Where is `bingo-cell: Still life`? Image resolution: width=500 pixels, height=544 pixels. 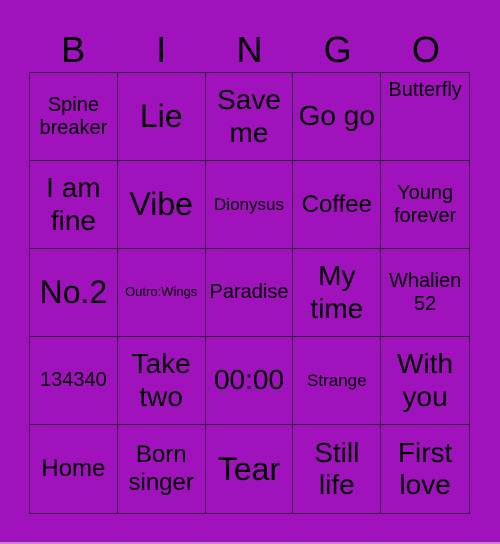
bingo-cell: Still life is located at coordinates (337, 469).